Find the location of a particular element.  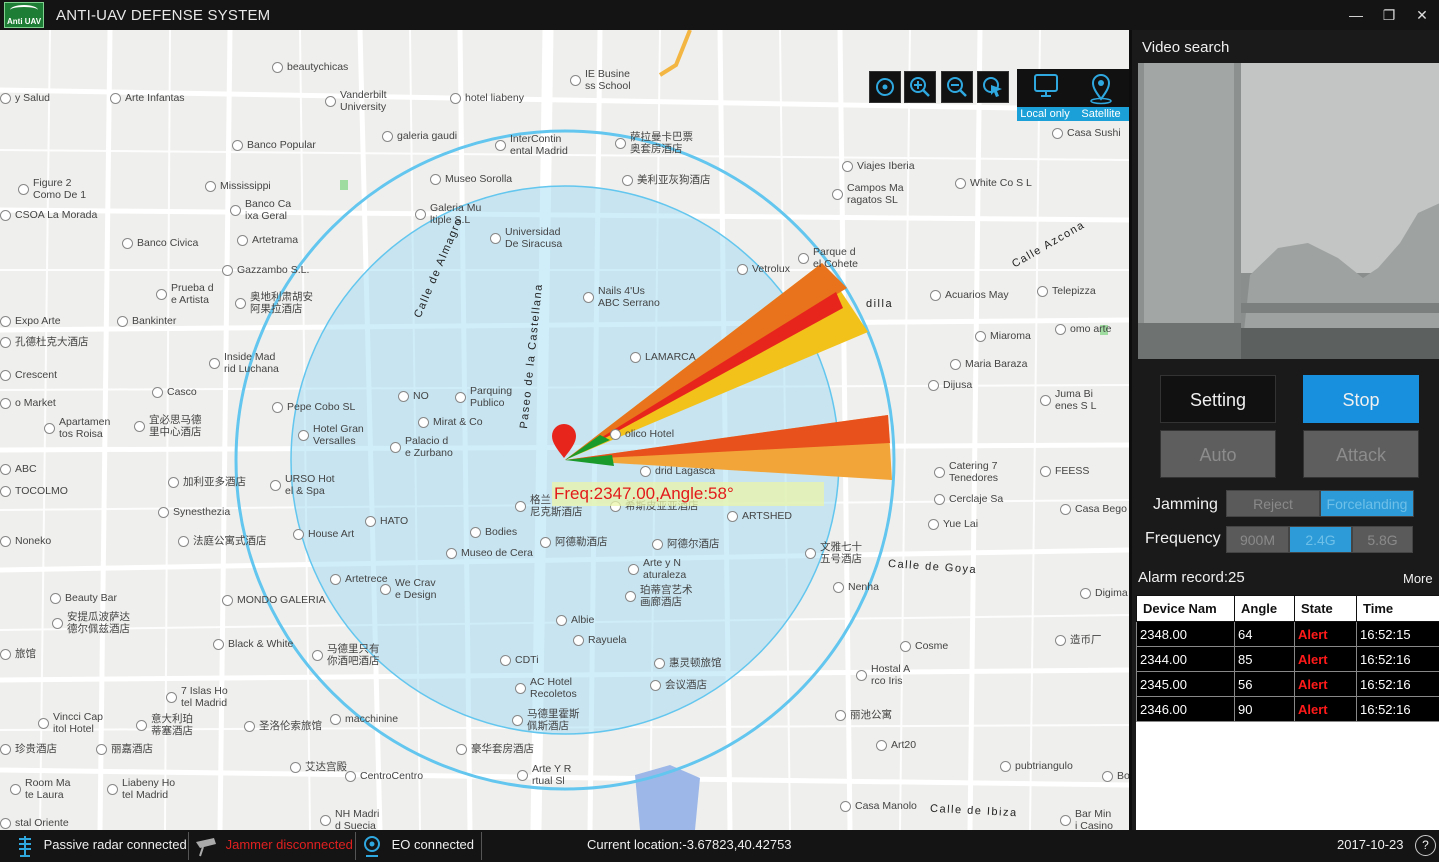

setting-button: Setting is located at coordinates (1218, 399).